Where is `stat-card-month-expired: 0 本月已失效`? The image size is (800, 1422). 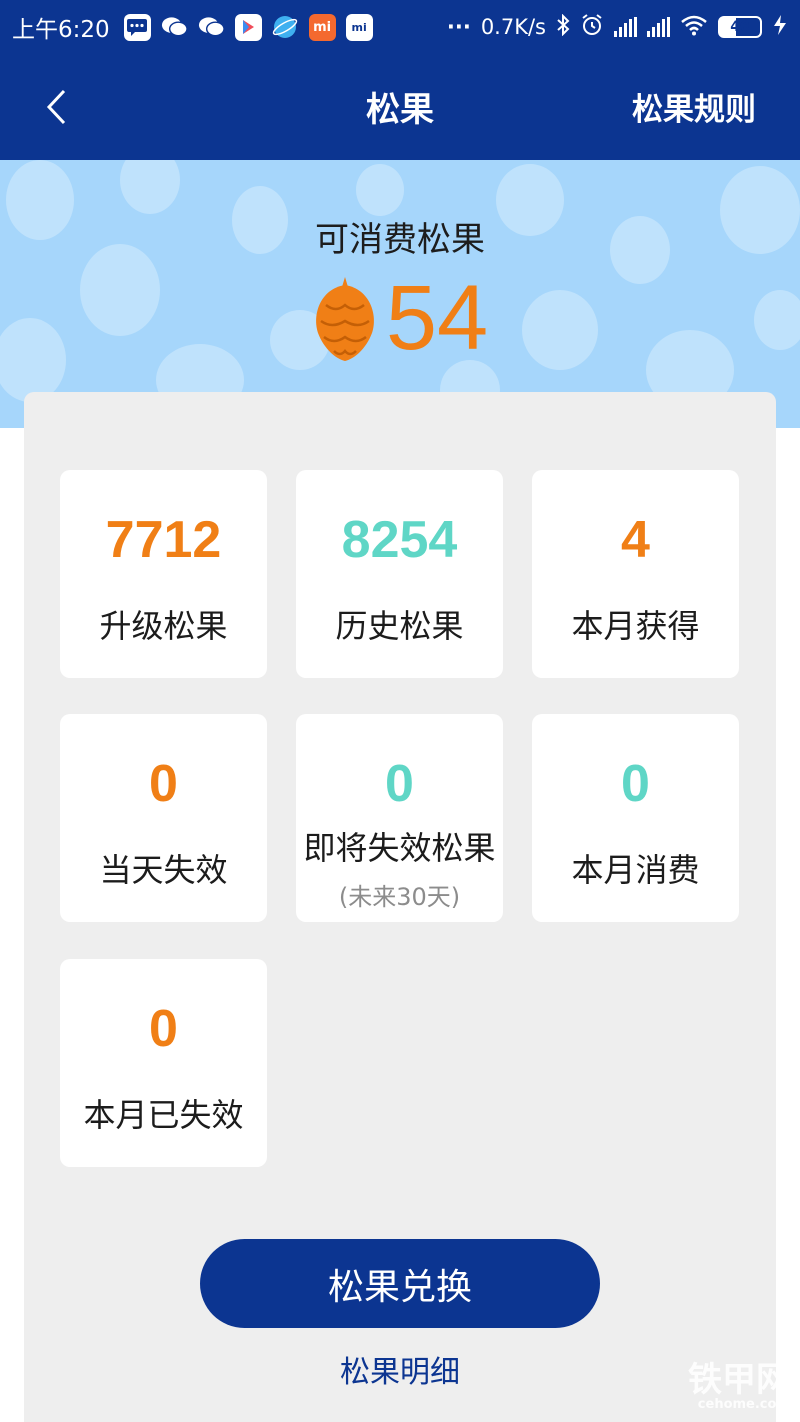 stat-card-month-expired: 0 本月已失效 is located at coordinates (163, 1063).